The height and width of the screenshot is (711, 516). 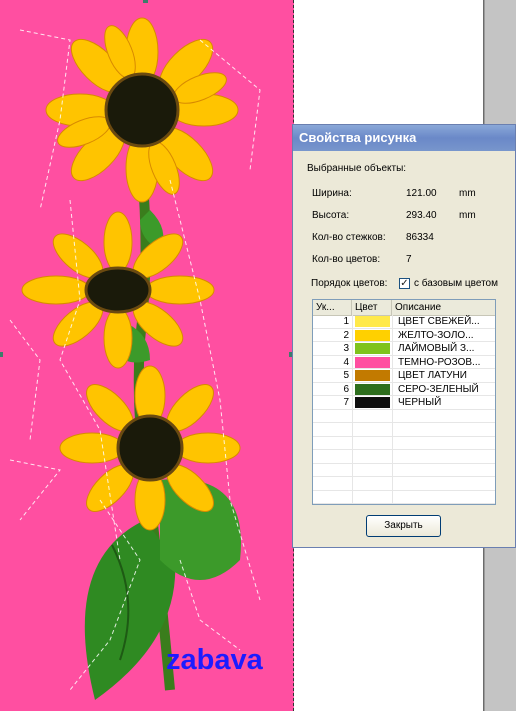 I want to click on watermark-text: zabava, so click(x=214, y=660).